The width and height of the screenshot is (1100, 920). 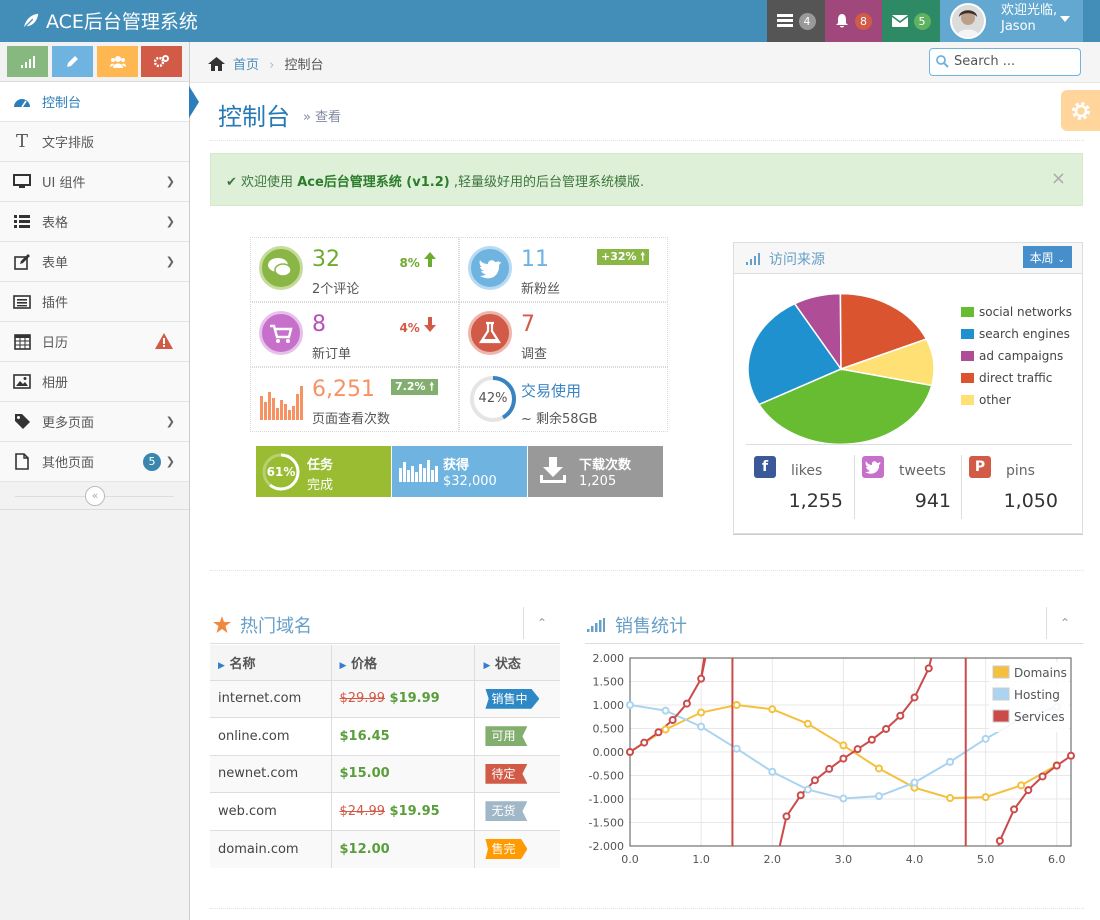 I want to click on alert-brand: Ace后台管理系统, so click(x=349, y=182).